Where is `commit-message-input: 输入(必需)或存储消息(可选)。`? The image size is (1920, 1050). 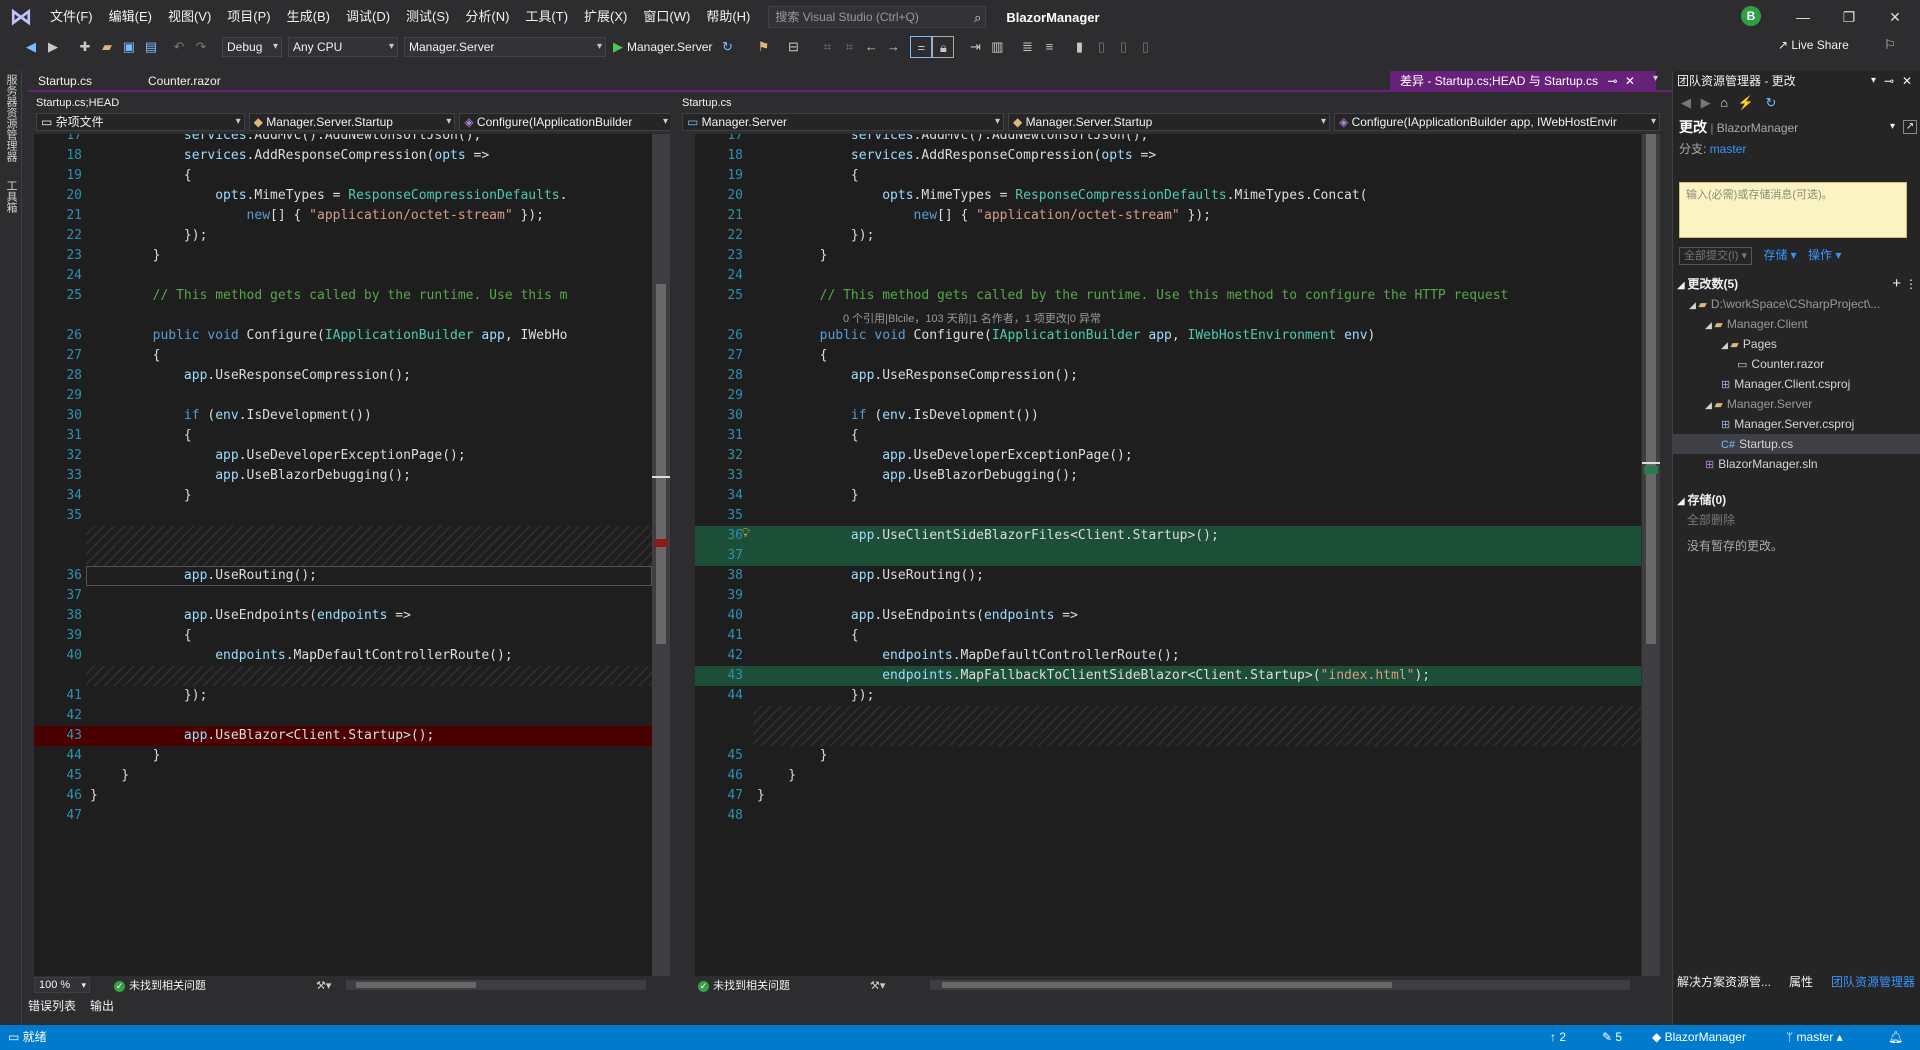
commit-message-input: 输入(必需)或存储消息(可选)。 is located at coordinates (1793, 210).